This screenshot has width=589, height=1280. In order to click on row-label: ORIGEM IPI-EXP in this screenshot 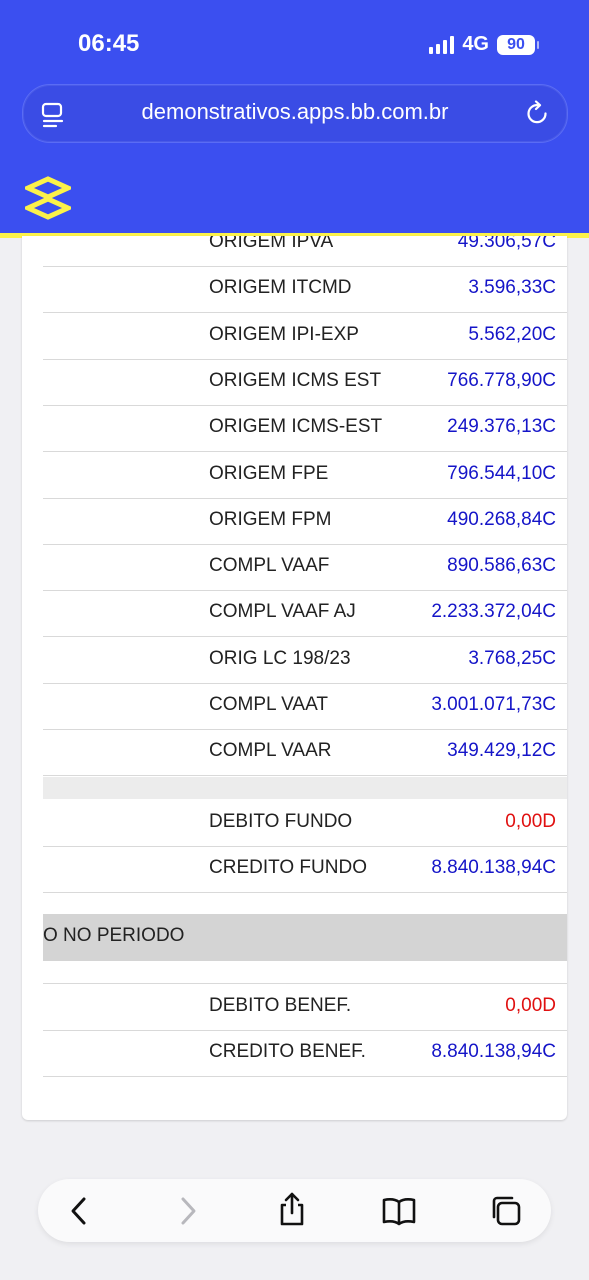, I will do `click(284, 334)`.